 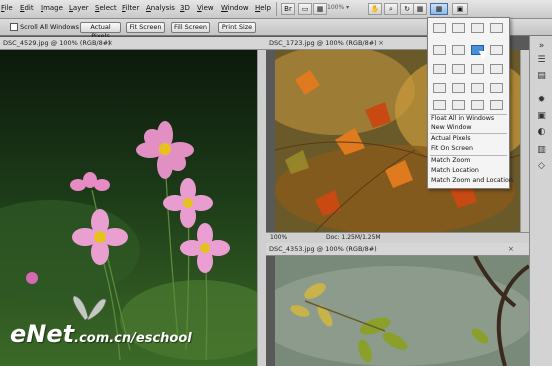 I want to click on vertical-scrollbar-right-top, so click(x=524, y=141).